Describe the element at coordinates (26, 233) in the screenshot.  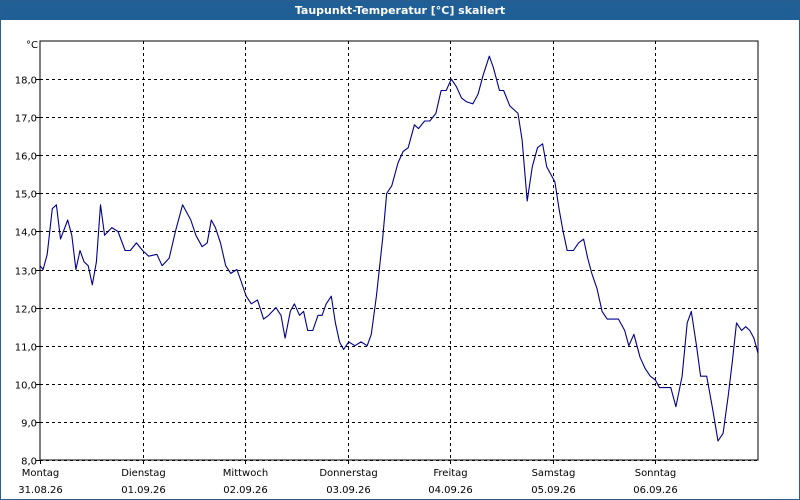
I see `y-tick-label: 14,0` at that location.